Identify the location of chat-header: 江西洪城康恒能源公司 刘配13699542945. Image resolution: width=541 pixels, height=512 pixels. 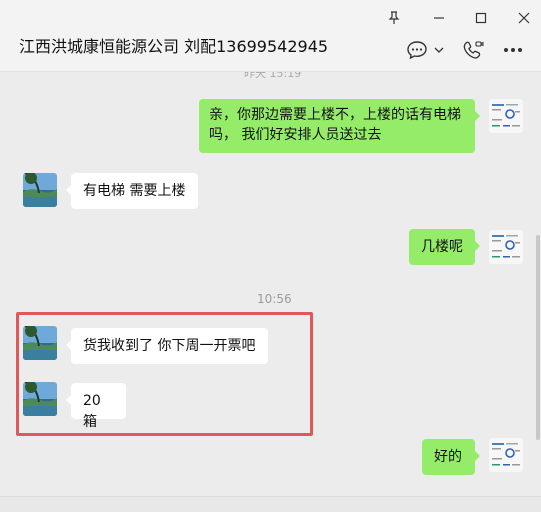
(270, 36).